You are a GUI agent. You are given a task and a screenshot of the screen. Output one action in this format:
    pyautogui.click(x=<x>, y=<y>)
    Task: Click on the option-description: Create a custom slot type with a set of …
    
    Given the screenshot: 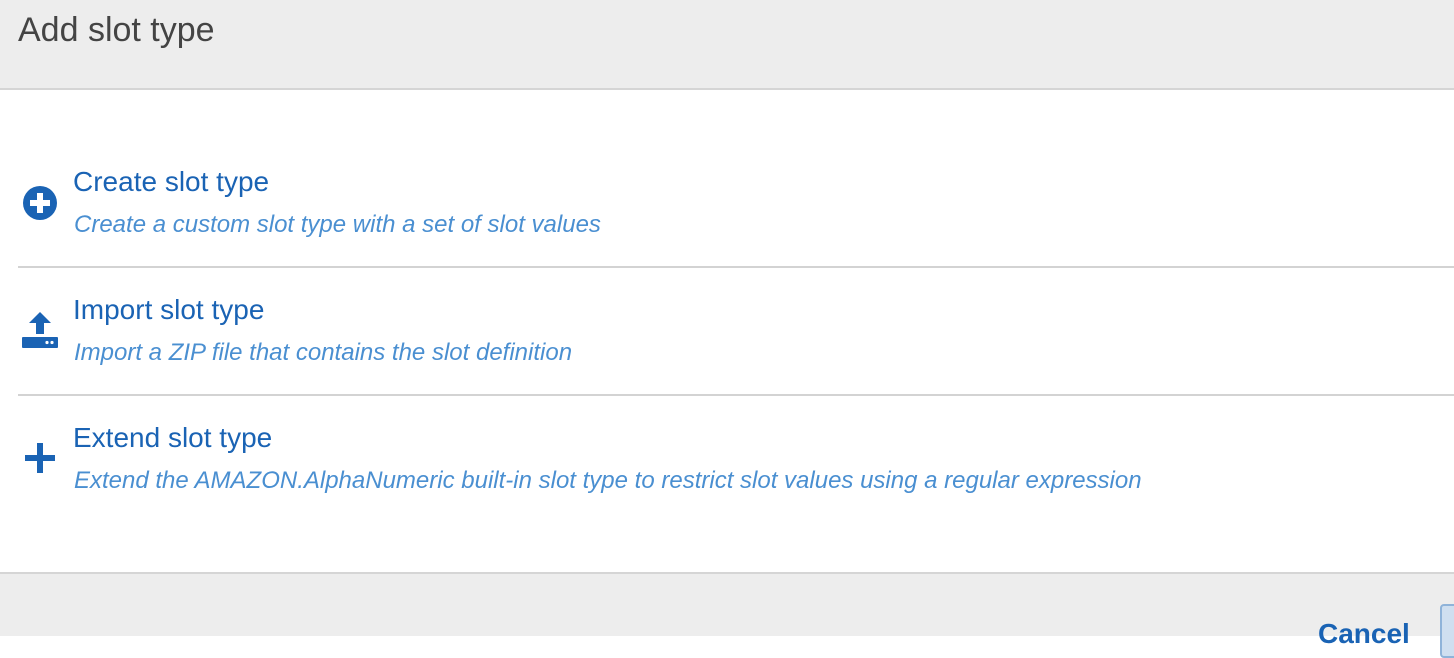 What is the action you would take?
    pyautogui.click(x=337, y=224)
    